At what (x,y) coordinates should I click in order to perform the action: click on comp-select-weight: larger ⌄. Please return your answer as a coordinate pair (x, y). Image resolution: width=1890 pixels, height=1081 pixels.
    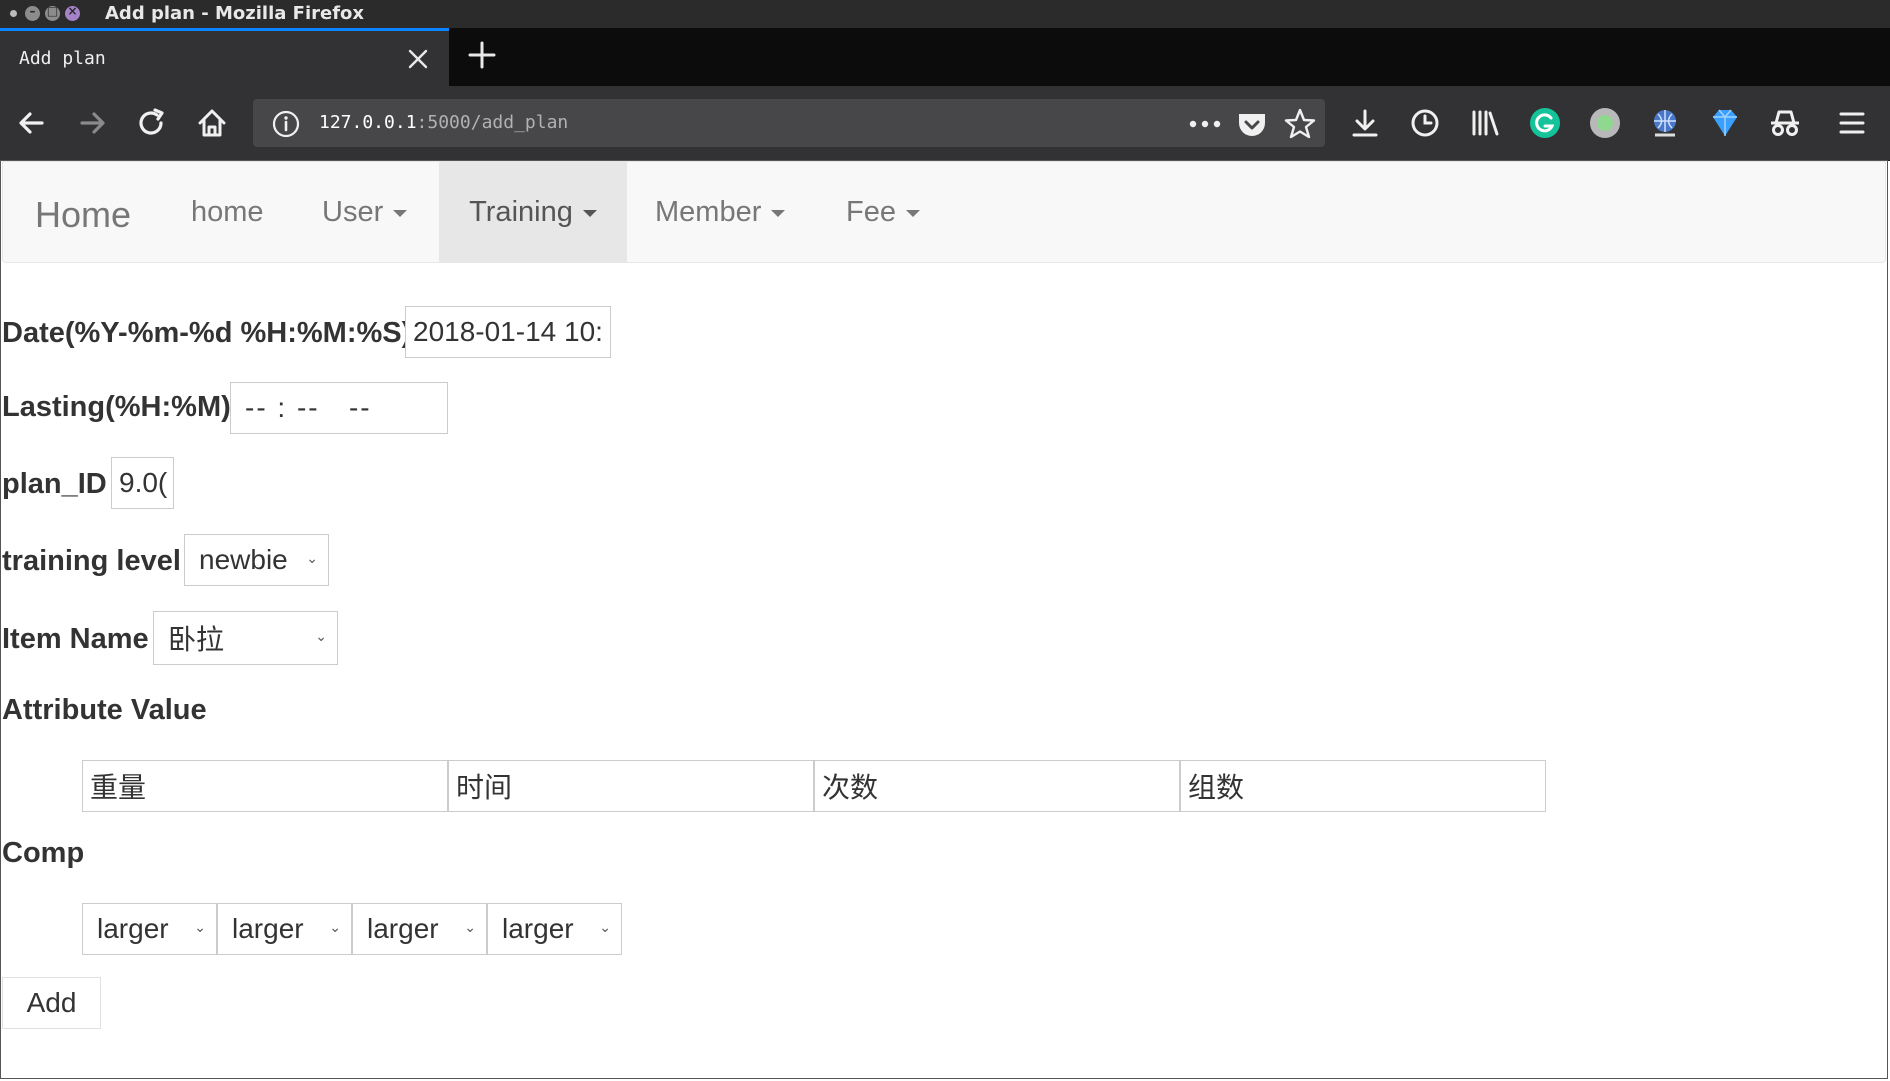
    Looking at the image, I should click on (149, 929).